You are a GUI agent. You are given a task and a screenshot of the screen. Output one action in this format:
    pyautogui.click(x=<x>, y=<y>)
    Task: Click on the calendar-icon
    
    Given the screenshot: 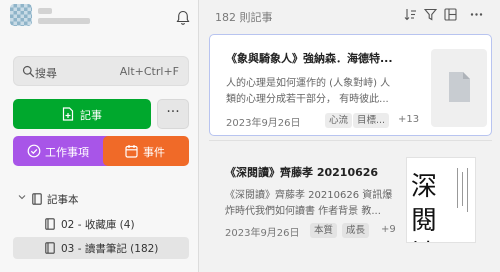 What is the action you would take?
    pyautogui.click(x=131, y=151)
    